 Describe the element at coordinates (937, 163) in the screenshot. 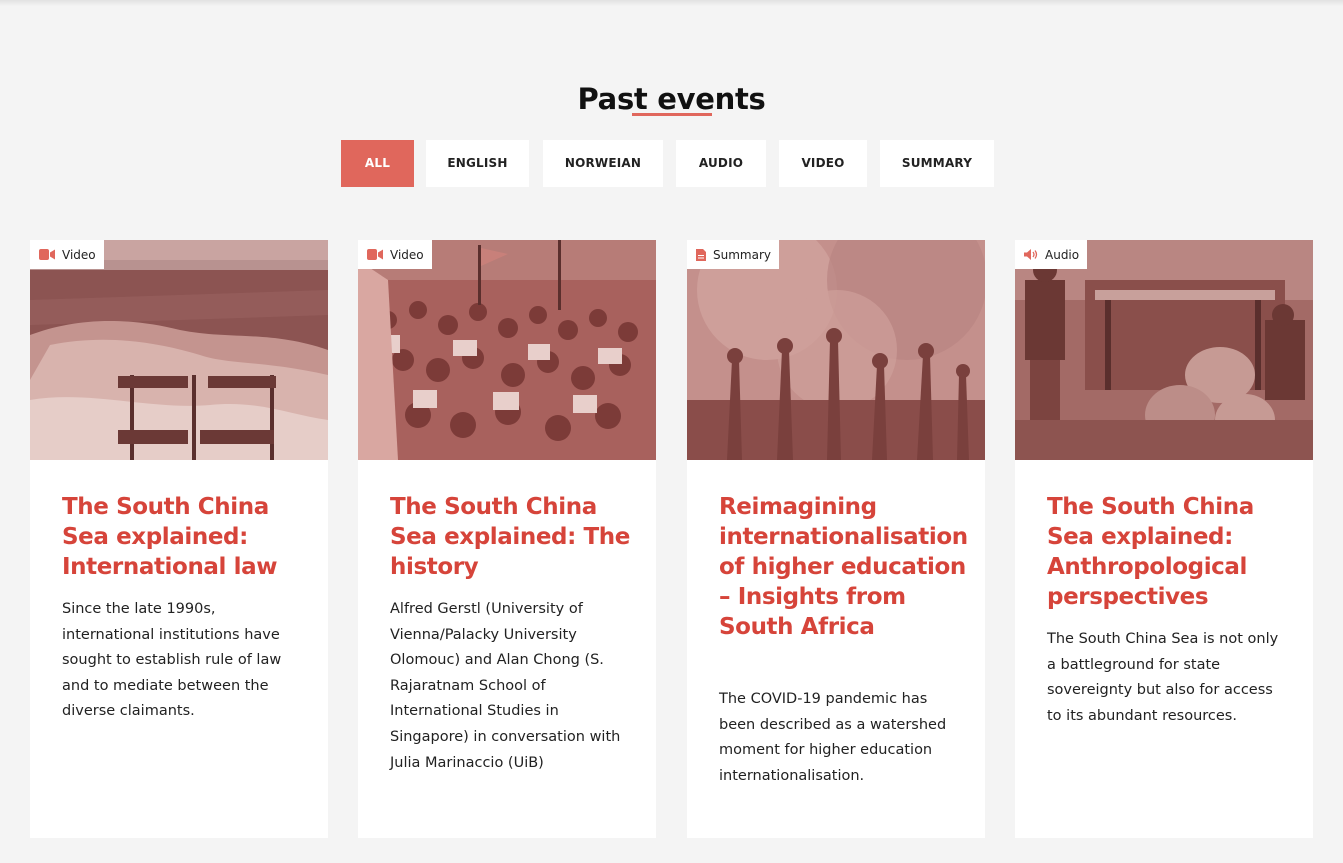

I see `filter-summary-button: SUMMARY` at that location.